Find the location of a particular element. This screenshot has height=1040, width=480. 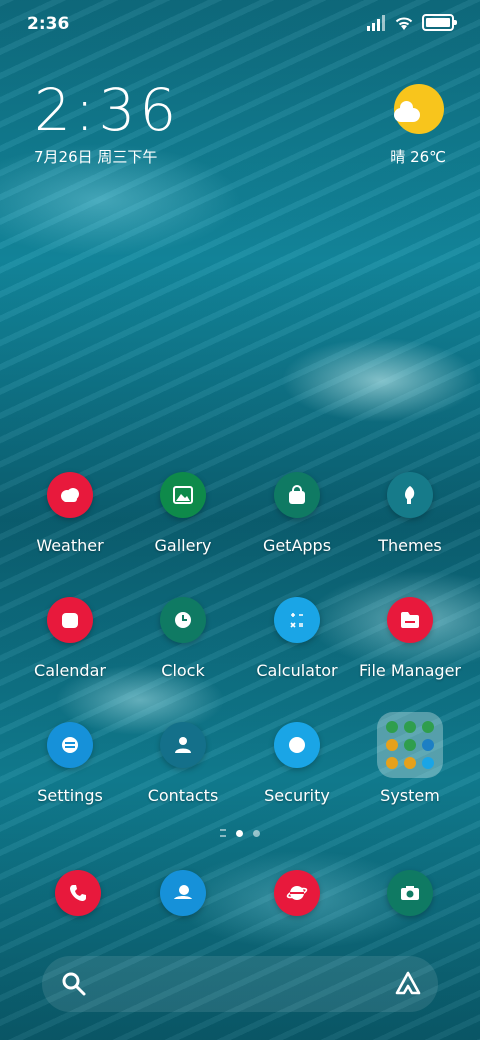

page-dot is located at coordinates (256, 833).